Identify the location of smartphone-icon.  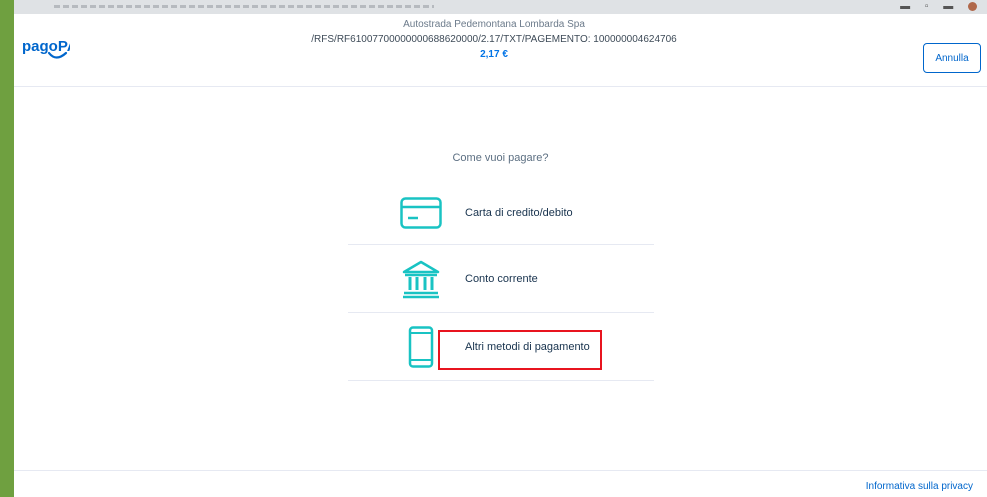
(421, 347).